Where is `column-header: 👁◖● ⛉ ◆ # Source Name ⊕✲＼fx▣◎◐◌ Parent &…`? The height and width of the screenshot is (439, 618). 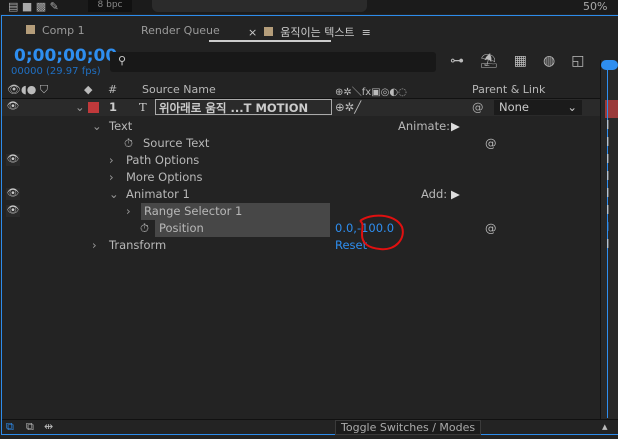
column-header: 👁◖● ⛉ ◆ # Source Name ⊕✲＼fx▣◎◐◌ Parent &… is located at coordinates (301, 90).